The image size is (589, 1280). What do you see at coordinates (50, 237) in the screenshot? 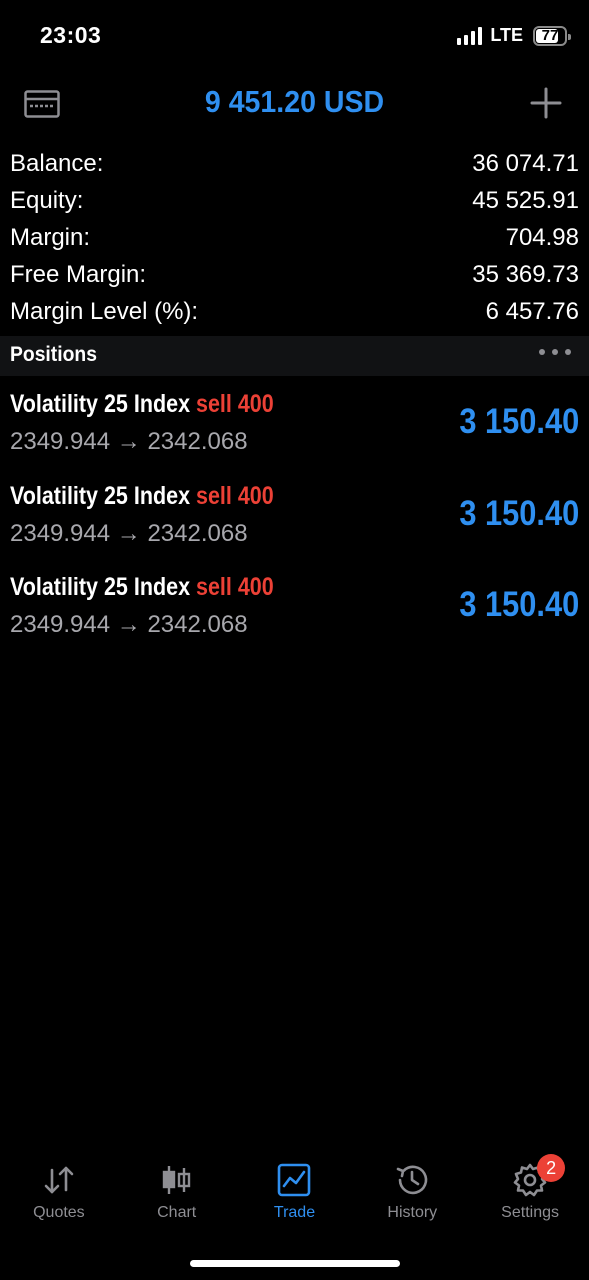
I see `summary-label: Margin:` at bounding box center [50, 237].